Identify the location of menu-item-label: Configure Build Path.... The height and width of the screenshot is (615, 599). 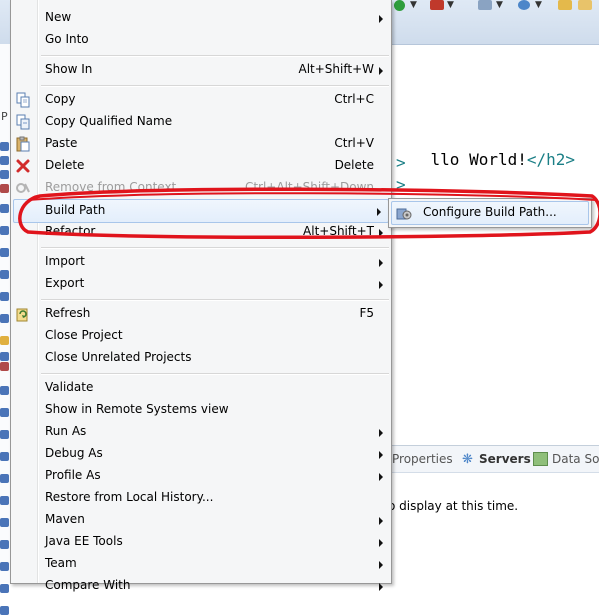
(490, 212).